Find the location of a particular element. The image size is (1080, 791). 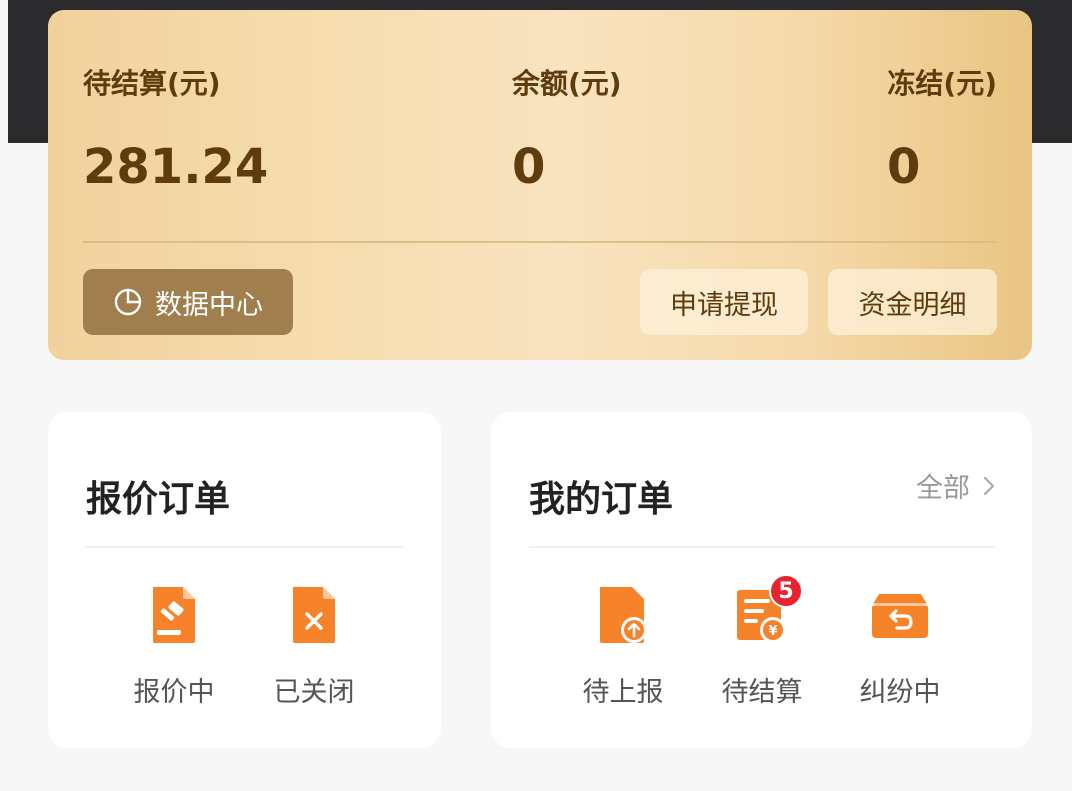

chevron-right-icon is located at coordinates (989, 485).